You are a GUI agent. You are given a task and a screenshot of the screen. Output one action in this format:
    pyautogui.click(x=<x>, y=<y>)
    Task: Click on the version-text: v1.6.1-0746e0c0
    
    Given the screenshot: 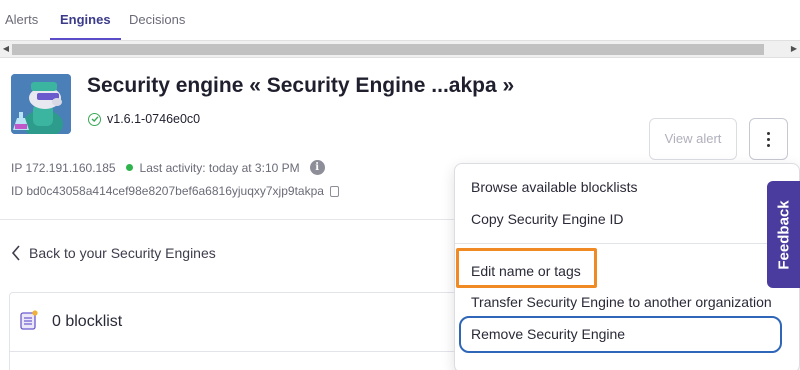 What is the action you would take?
    pyautogui.click(x=154, y=119)
    